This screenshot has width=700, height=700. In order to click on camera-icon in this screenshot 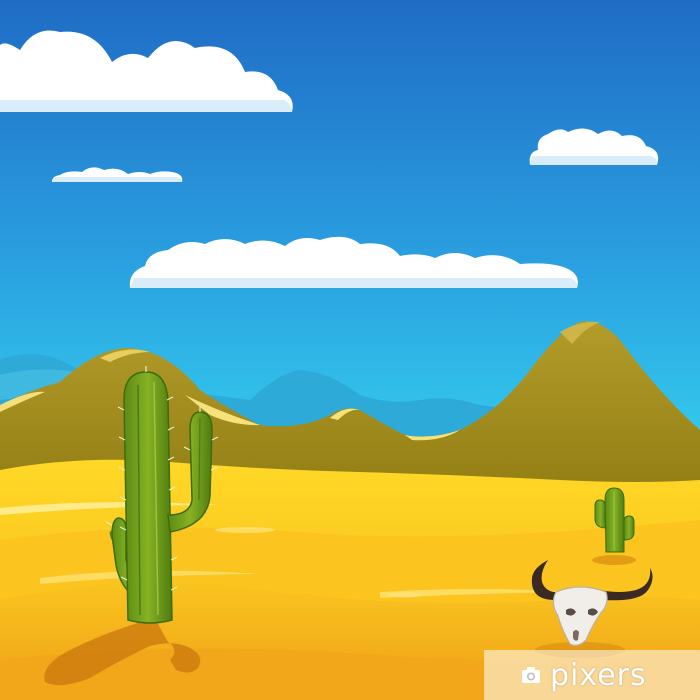, I will do `click(531, 675)`.